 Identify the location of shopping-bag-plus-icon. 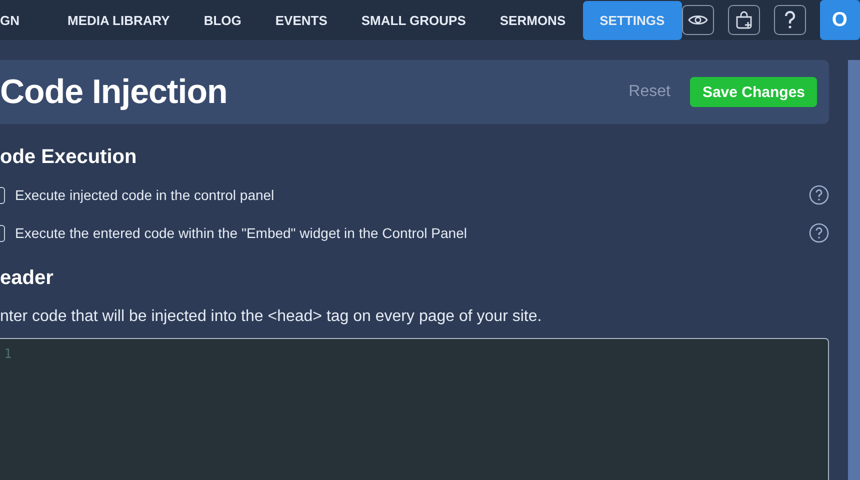
(744, 20).